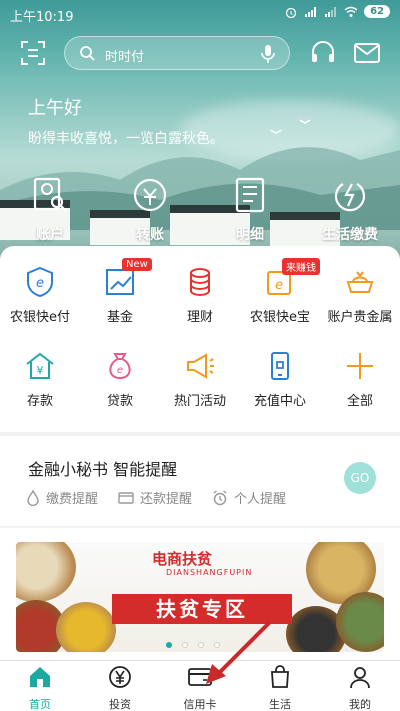 Image resolution: width=400 pixels, height=711 pixels. Describe the element at coordinates (193, 645) in the screenshot. I see `carousel-dots` at that location.